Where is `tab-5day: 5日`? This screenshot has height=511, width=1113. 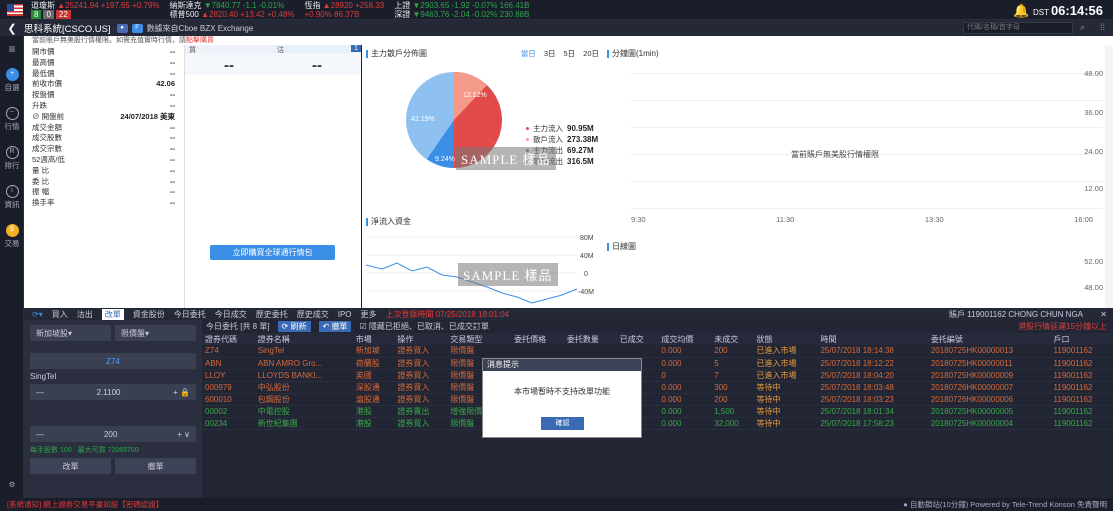
tab-5day: 5日 is located at coordinates (569, 53).